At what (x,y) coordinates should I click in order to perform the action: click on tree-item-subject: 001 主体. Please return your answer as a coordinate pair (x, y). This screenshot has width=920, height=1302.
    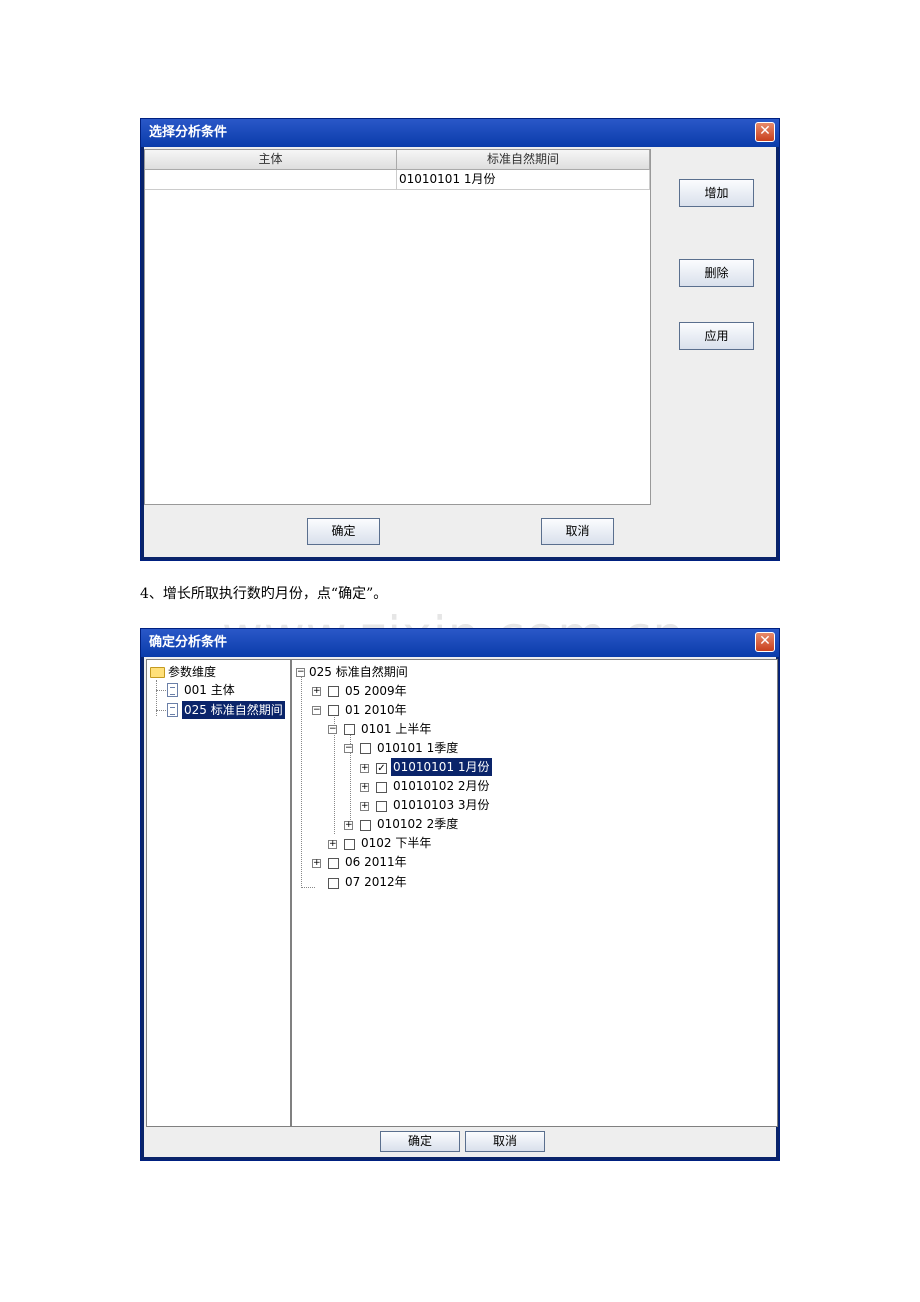
    Looking at the image, I should click on (209, 690).